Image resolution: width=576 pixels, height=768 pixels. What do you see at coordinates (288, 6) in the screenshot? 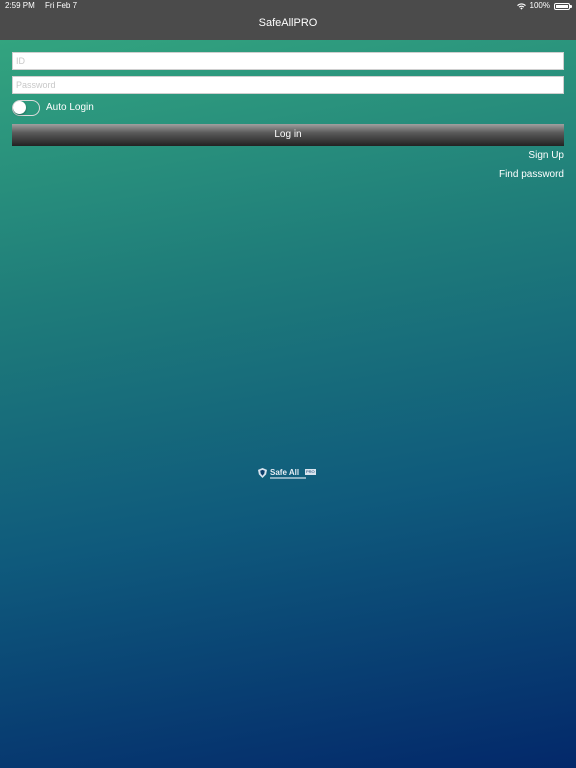
I see `status-bar: 2:59 PM Fri Feb 7 100%` at bounding box center [288, 6].